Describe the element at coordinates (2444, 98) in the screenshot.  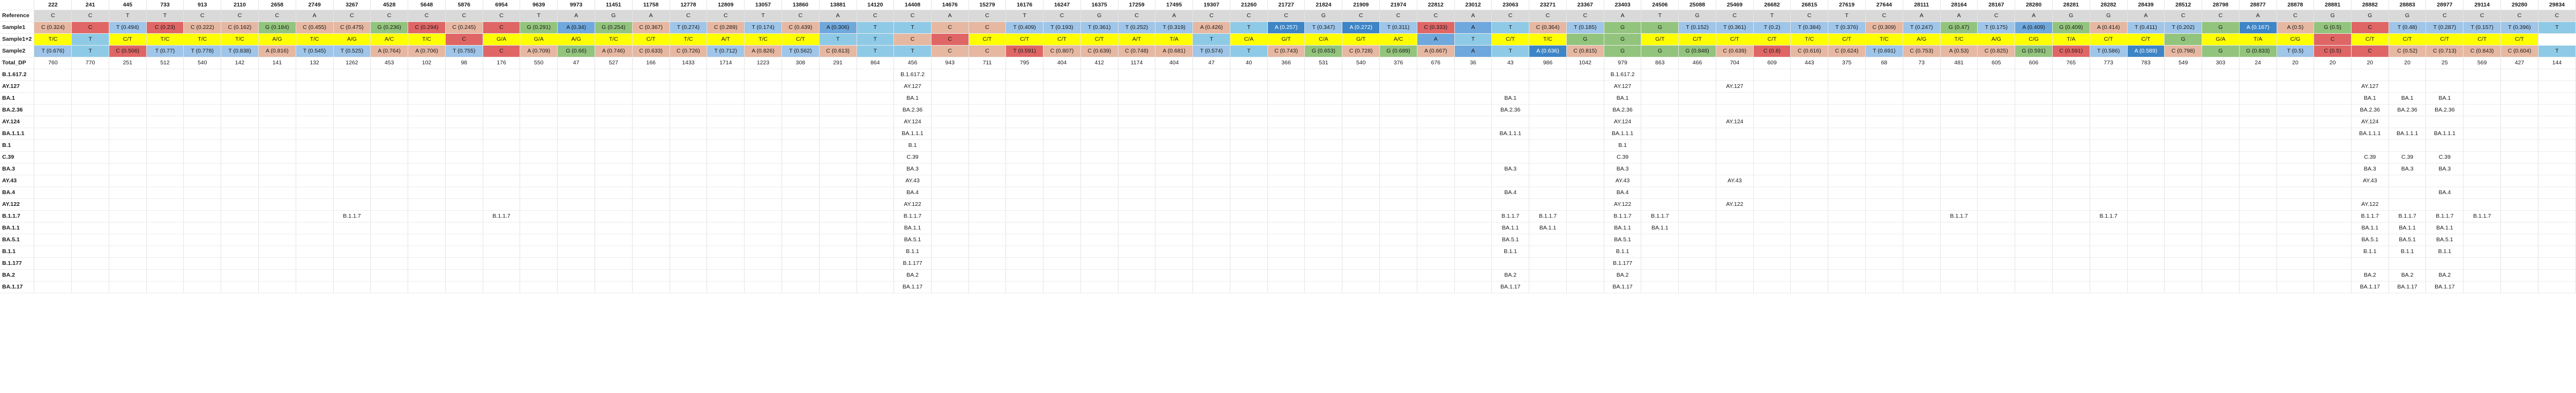
I see `table-cell: BA.1` at that location.